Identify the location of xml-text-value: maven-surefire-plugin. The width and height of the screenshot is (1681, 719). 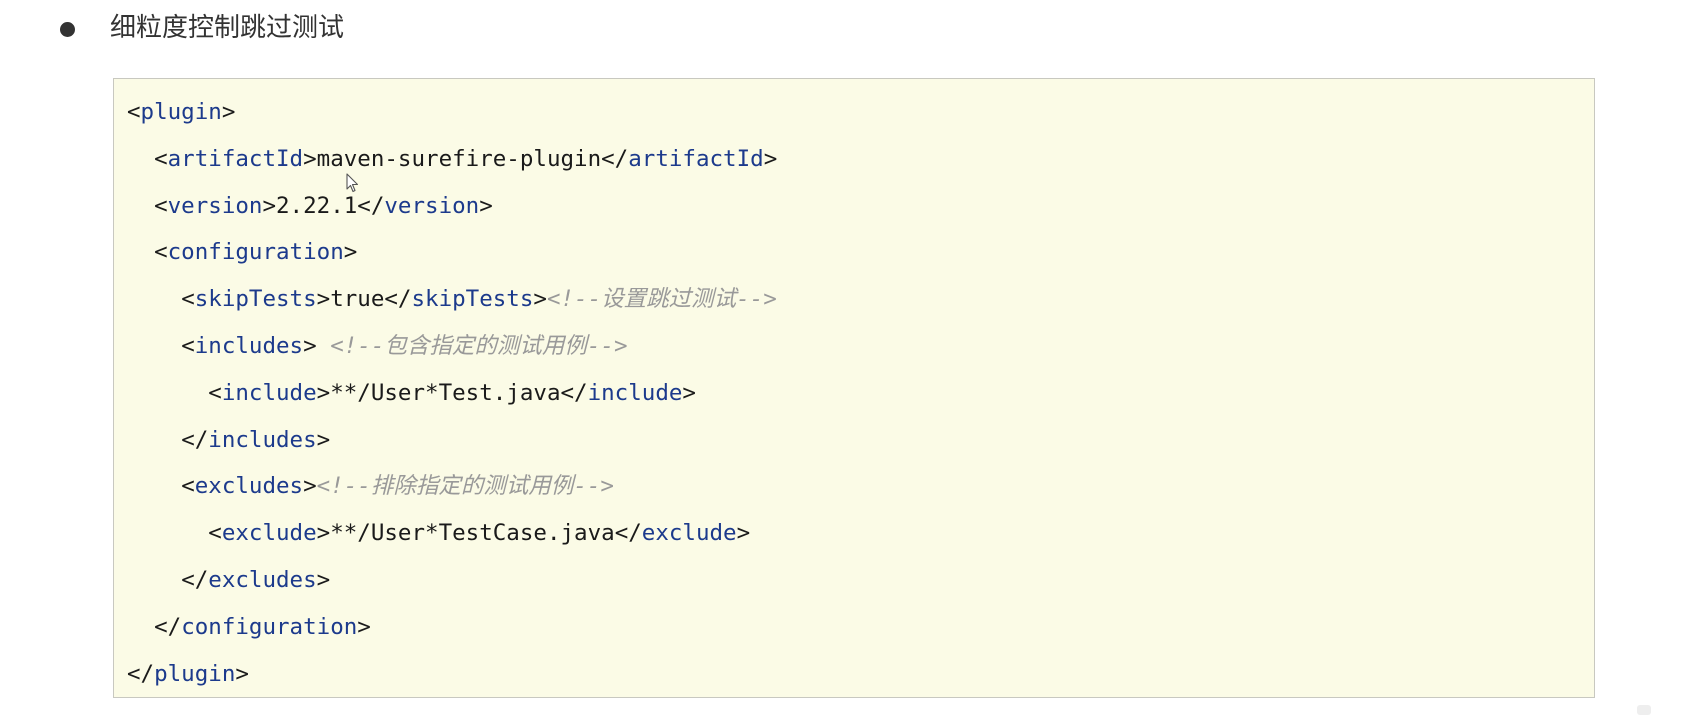
(459, 158).